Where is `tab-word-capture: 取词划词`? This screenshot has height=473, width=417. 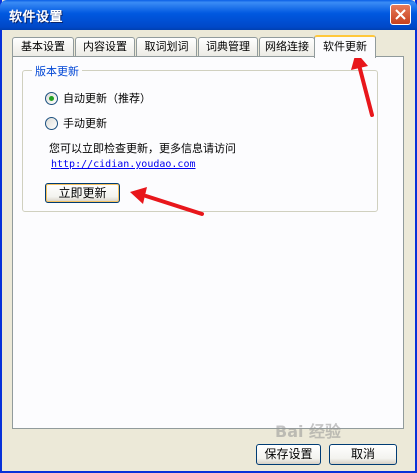
tab-word-capture: 取词划词 is located at coordinates (166, 46).